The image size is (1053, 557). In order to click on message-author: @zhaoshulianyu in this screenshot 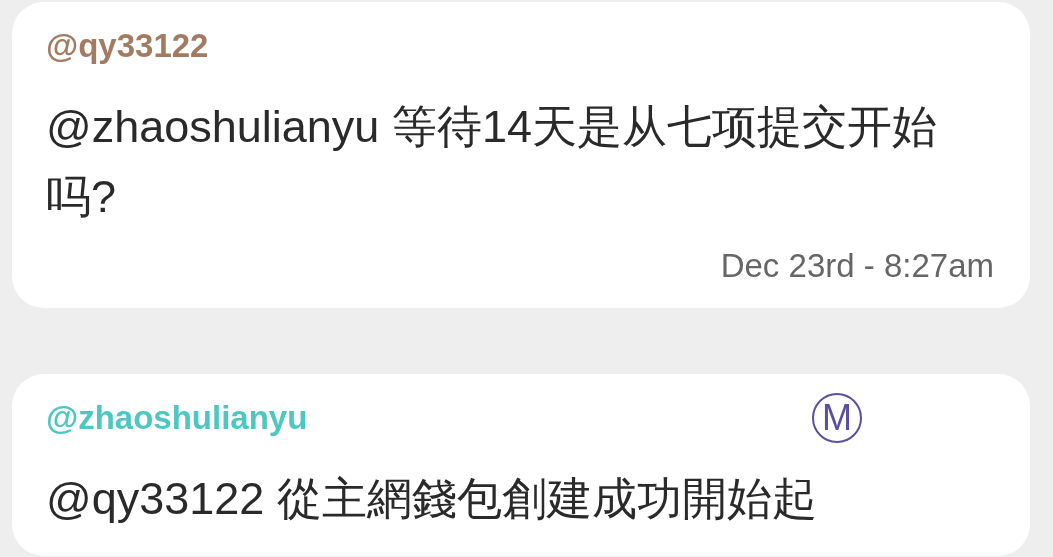, I will do `click(177, 418)`.